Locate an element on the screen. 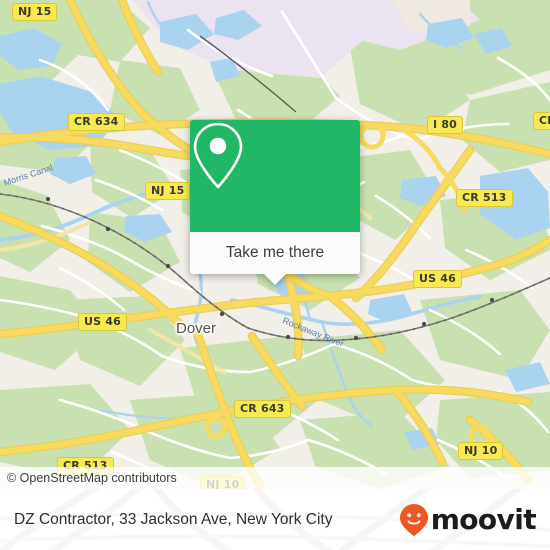 The width and height of the screenshot is (550, 550). popup-action-label: Take me there is located at coordinates (275, 252).